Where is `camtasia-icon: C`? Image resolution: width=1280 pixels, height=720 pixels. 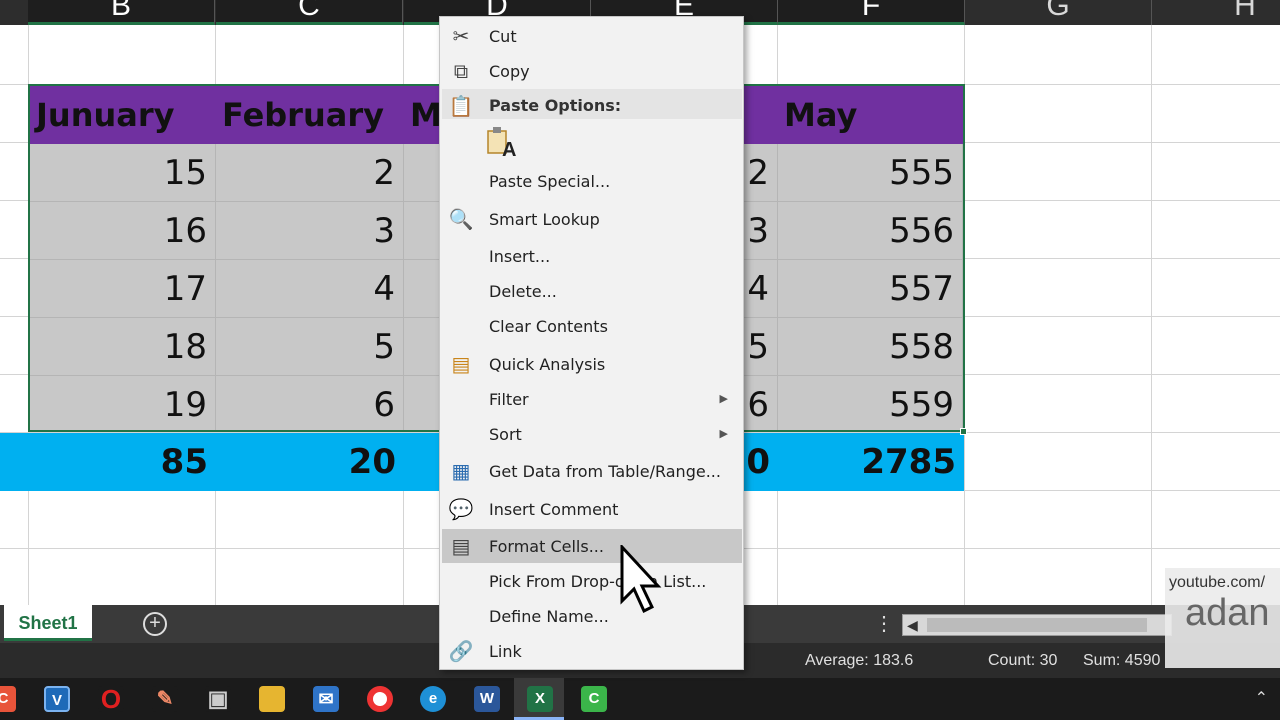
camtasia-icon: C is located at coordinates (594, 699).